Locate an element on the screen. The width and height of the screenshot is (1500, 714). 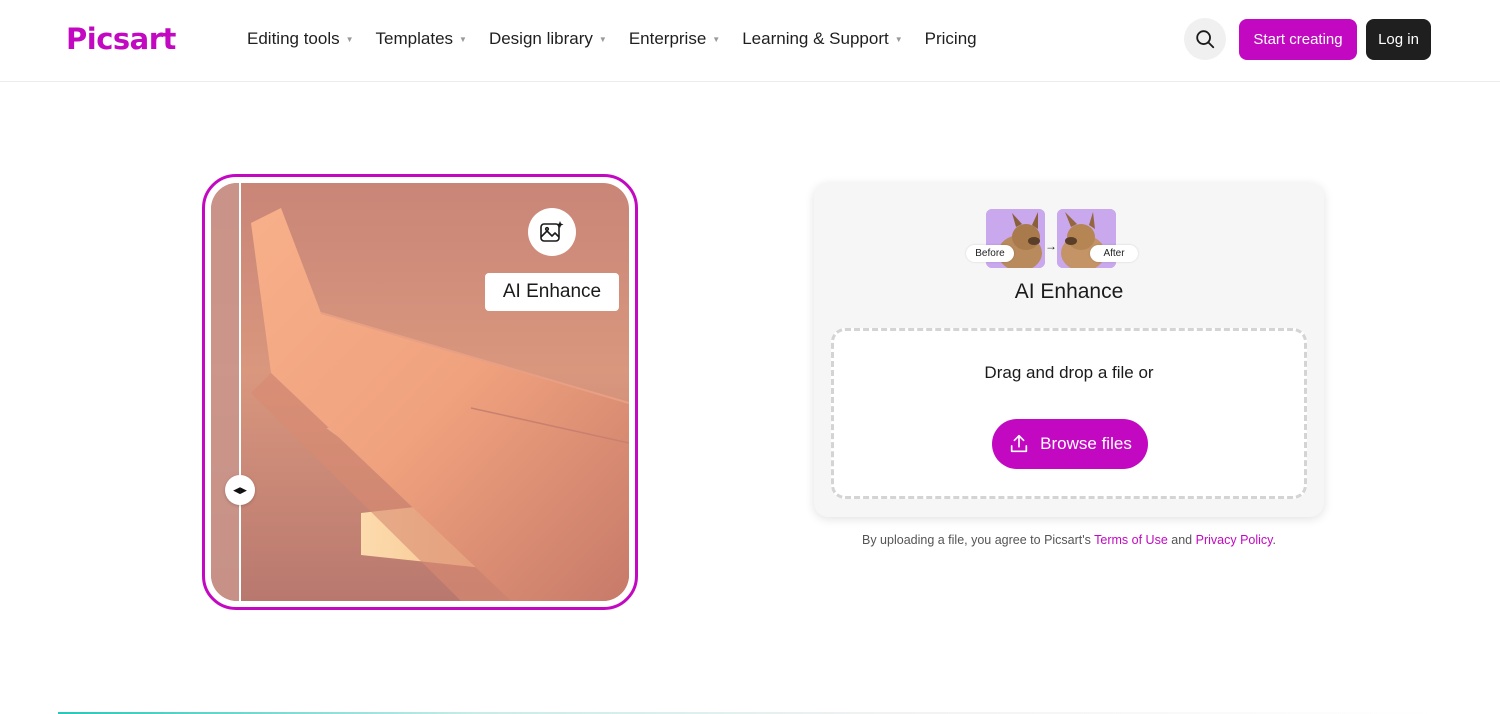
search-button is located at coordinates (1205, 39).